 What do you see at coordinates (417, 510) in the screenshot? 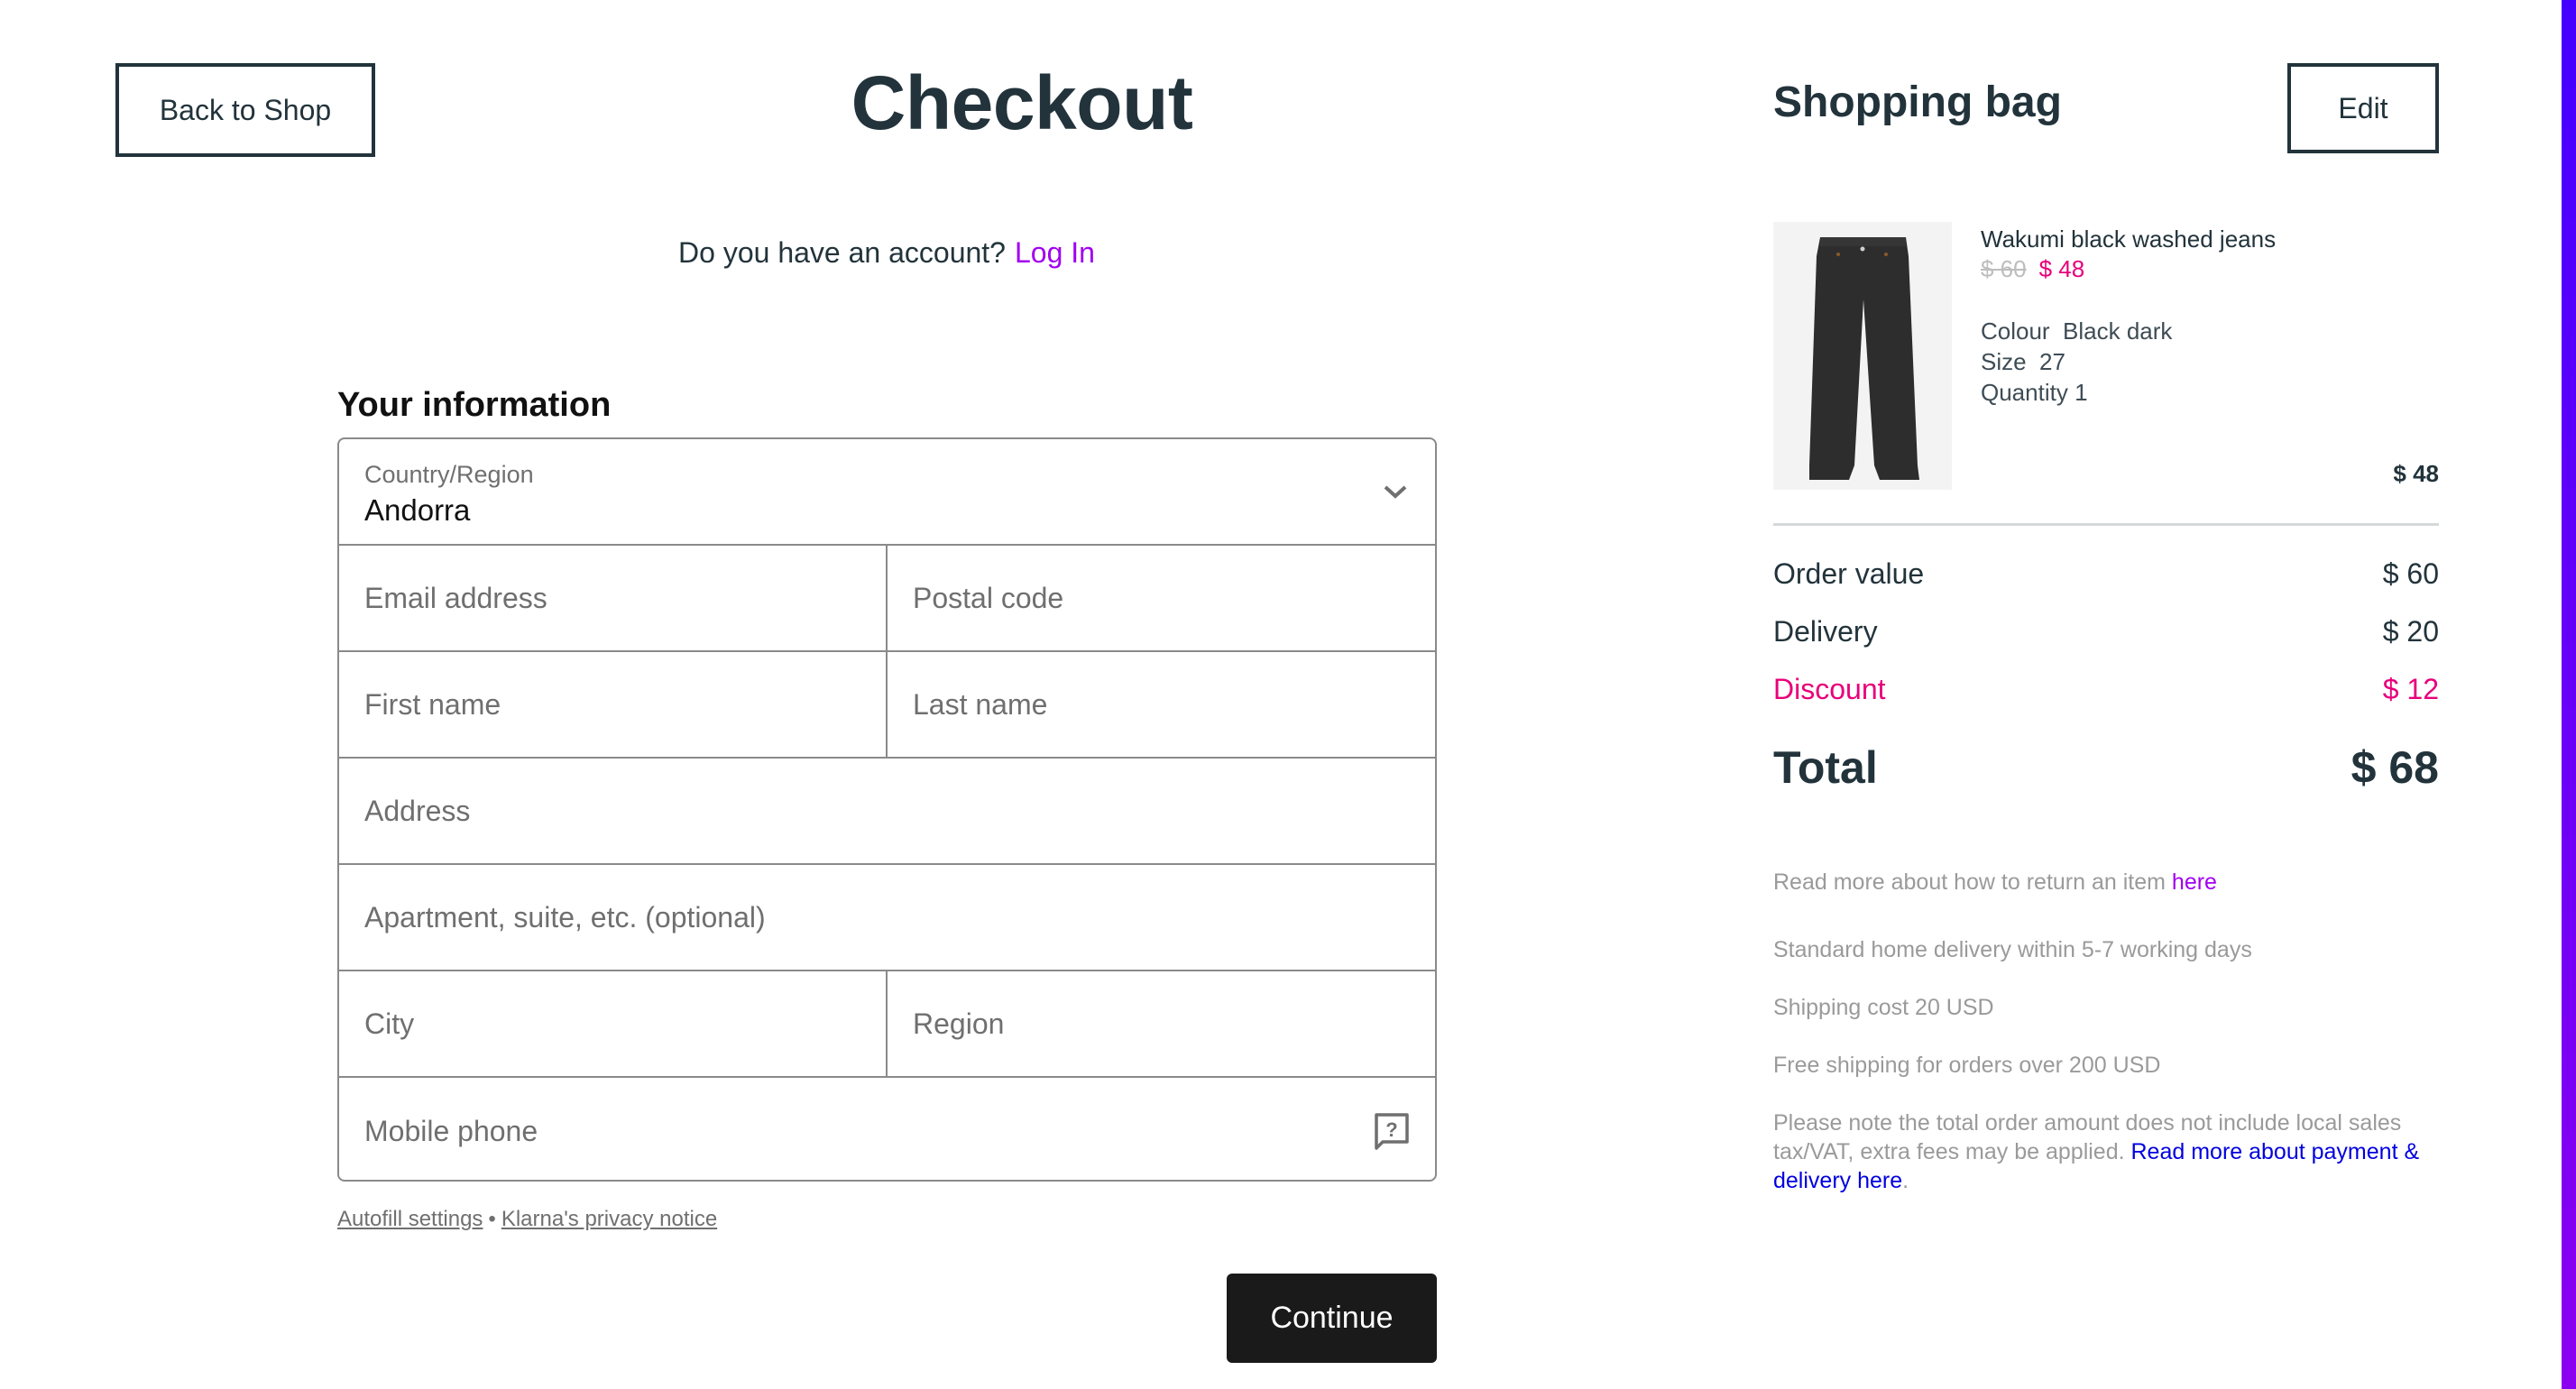
I see `country-value: Andorra` at bounding box center [417, 510].